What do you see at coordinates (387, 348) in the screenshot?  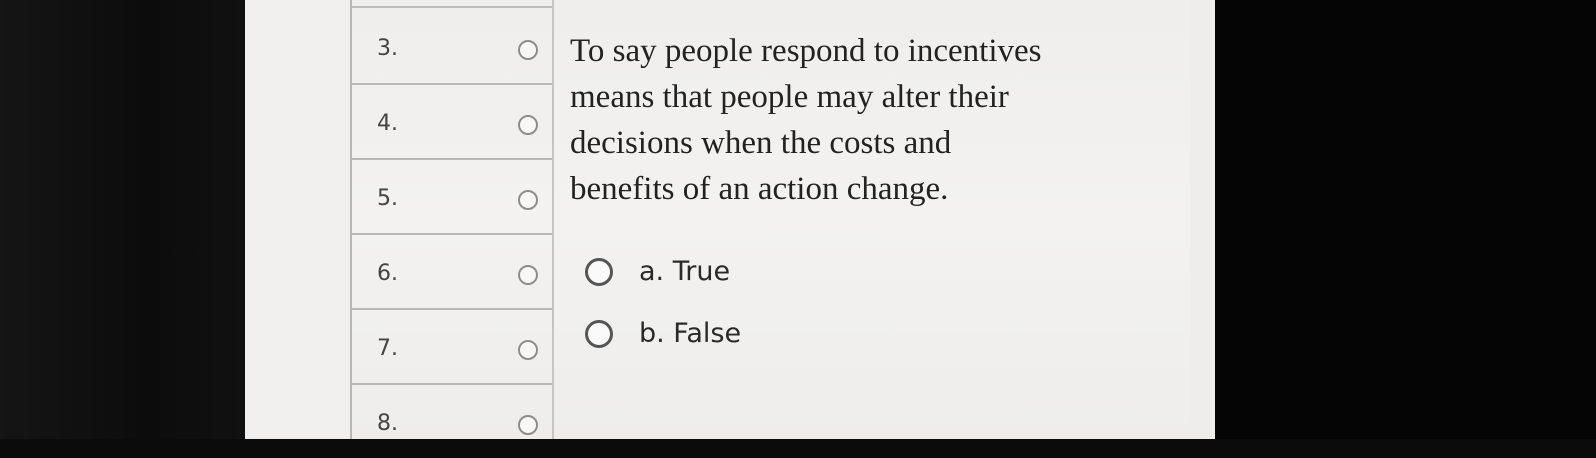 I see `nav-item-number: 7.` at bounding box center [387, 348].